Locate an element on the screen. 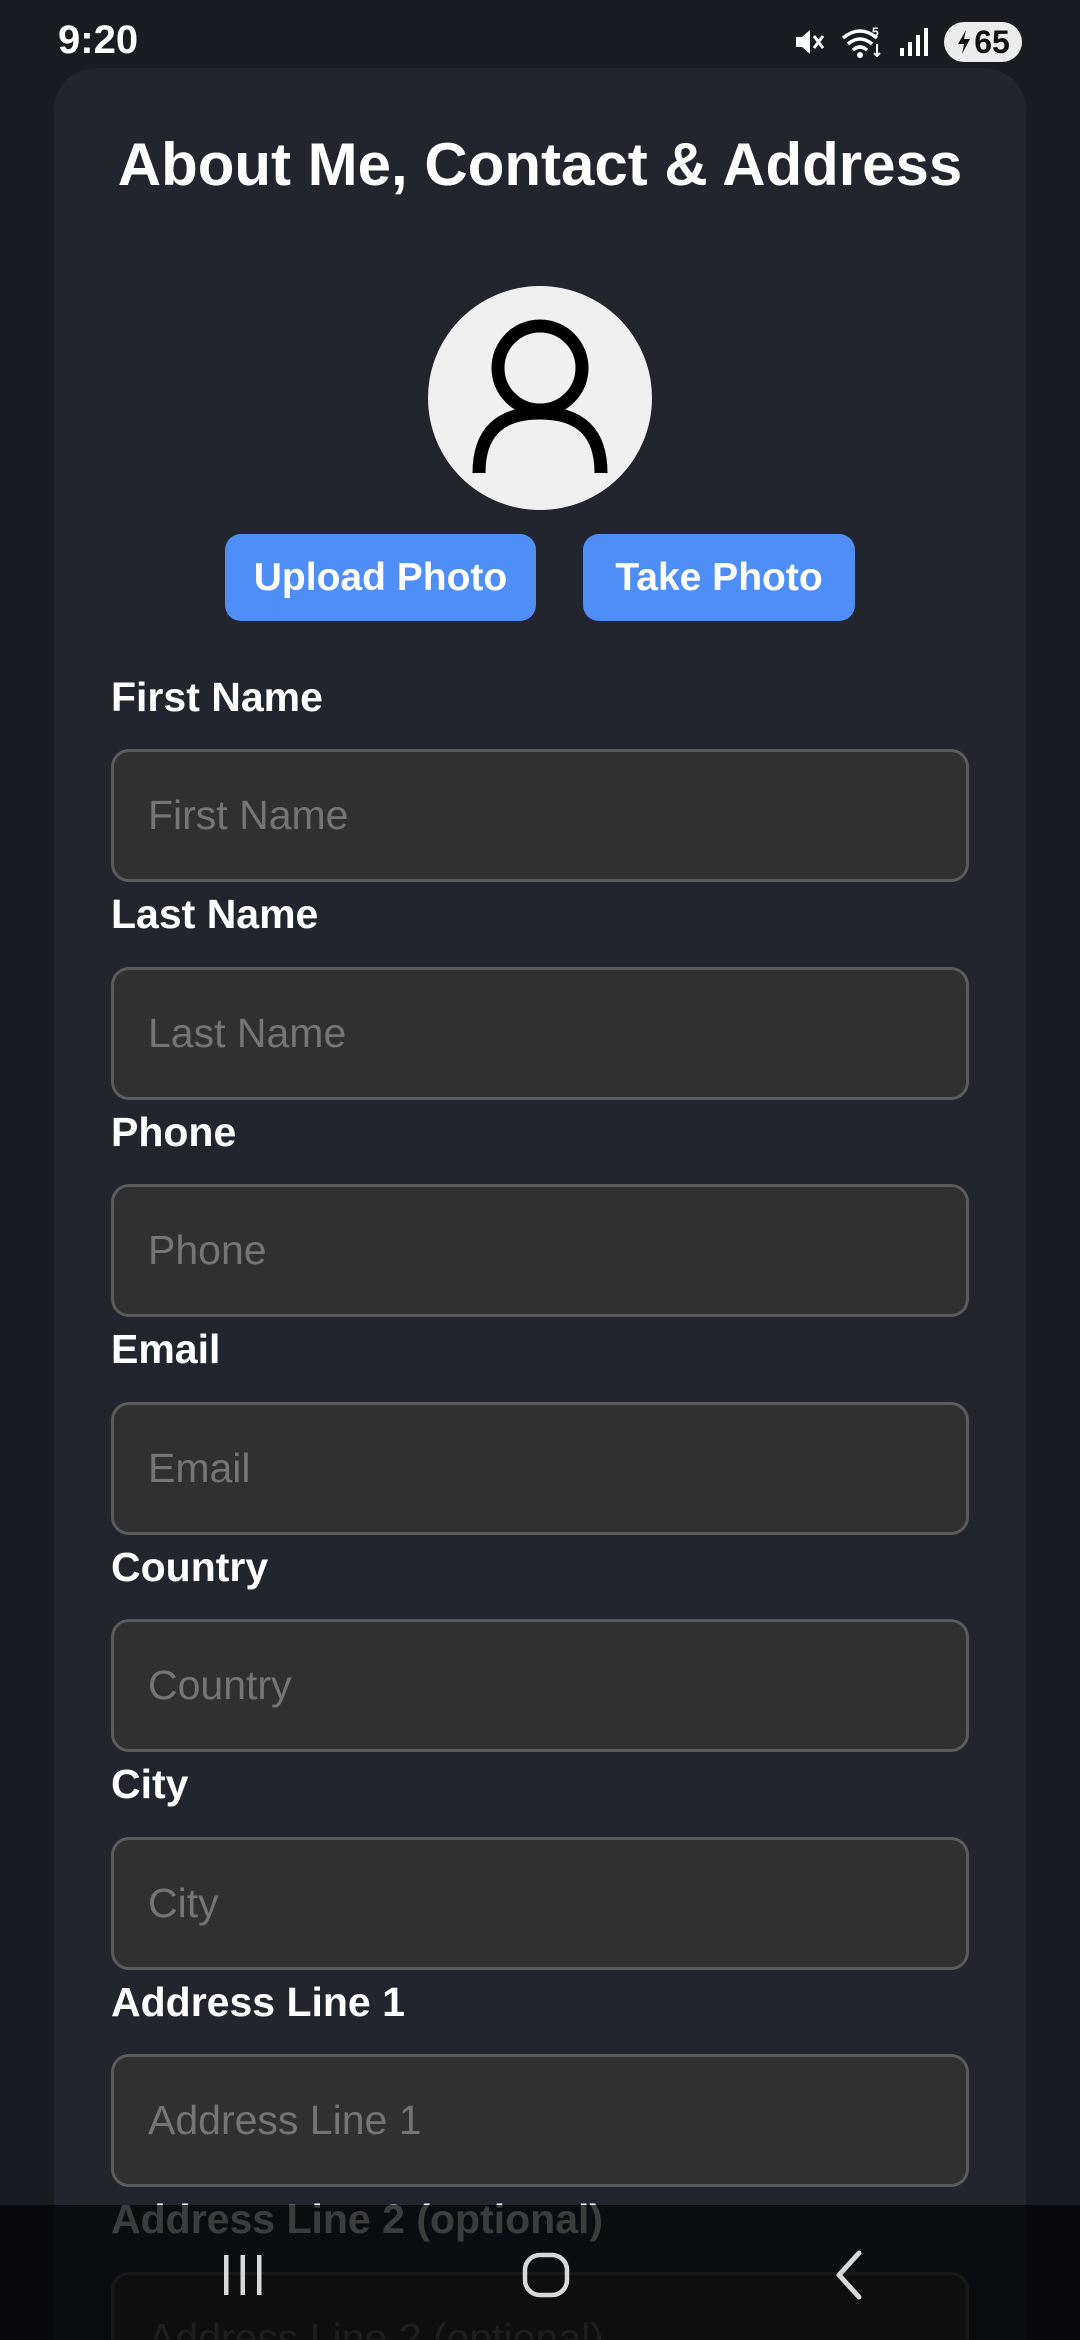  user-icon is located at coordinates (540, 396).